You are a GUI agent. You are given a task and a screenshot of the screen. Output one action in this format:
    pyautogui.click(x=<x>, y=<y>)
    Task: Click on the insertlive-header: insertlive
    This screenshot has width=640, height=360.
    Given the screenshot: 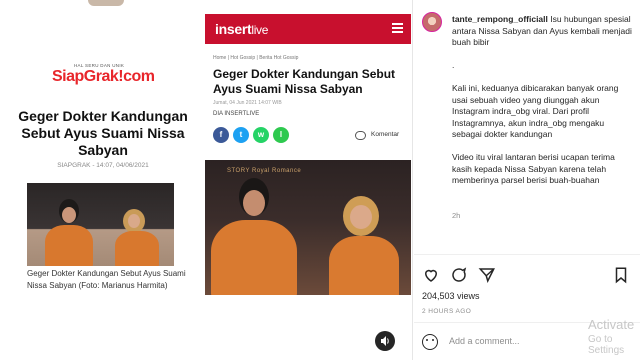 What is the action you would take?
    pyautogui.click(x=308, y=29)
    